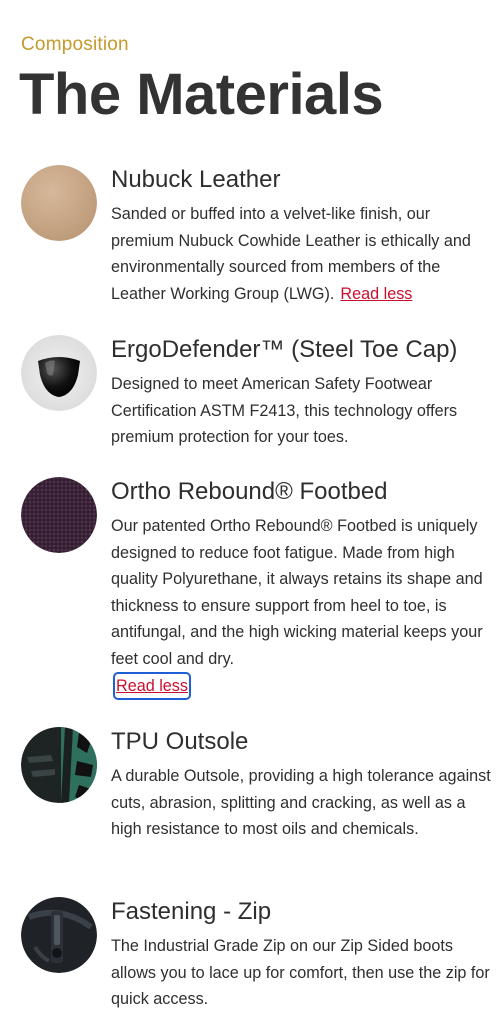 The image size is (504, 1024). Describe the element at coordinates (191, 911) in the screenshot. I see `material-title: Fastening - Zip` at that location.